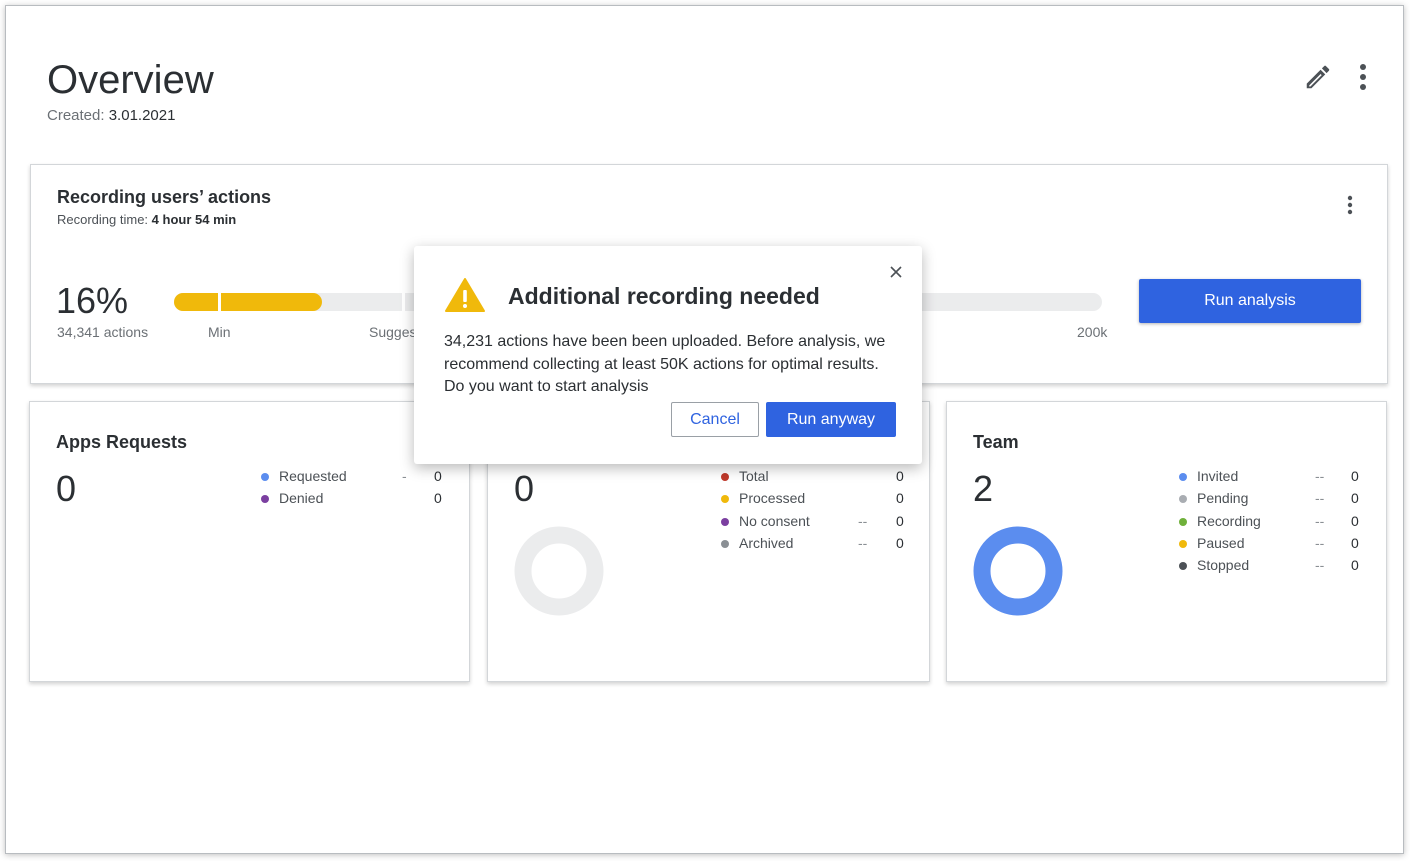 Image resolution: width=1410 pixels, height=861 pixels. Describe the element at coordinates (164, 197) in the screenshot. I see `recording-title: Recording users’ actions` at that location.